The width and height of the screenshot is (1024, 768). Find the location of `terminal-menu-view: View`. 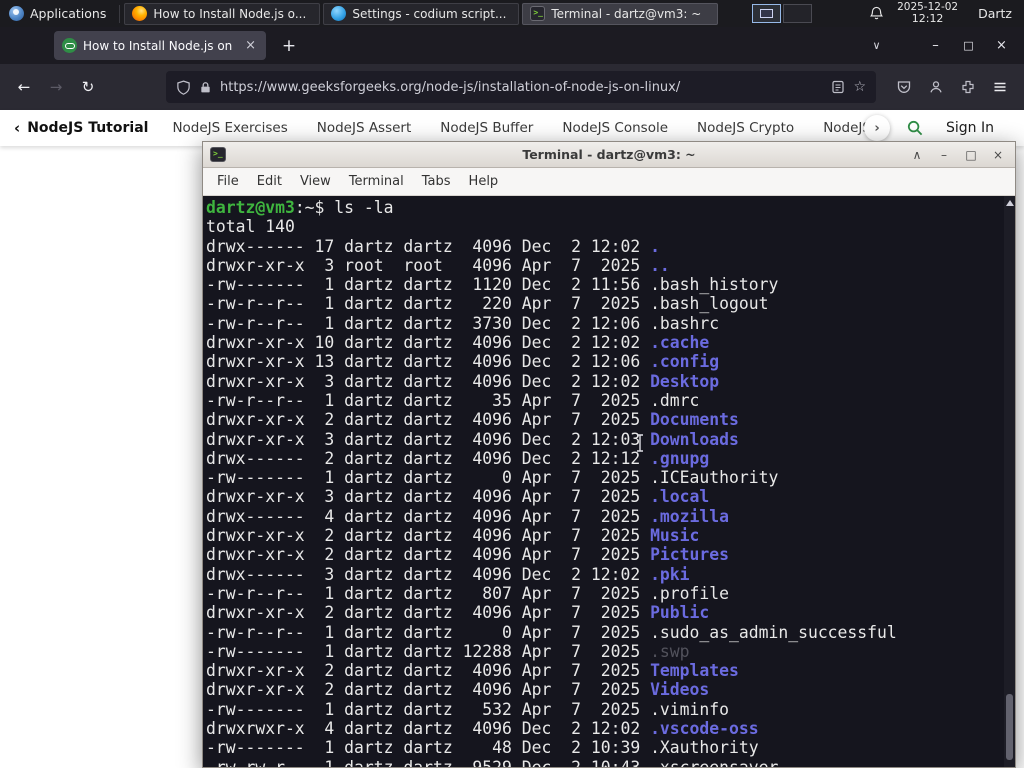

terminal-menu-view: View is located at coordinates (315, 181).